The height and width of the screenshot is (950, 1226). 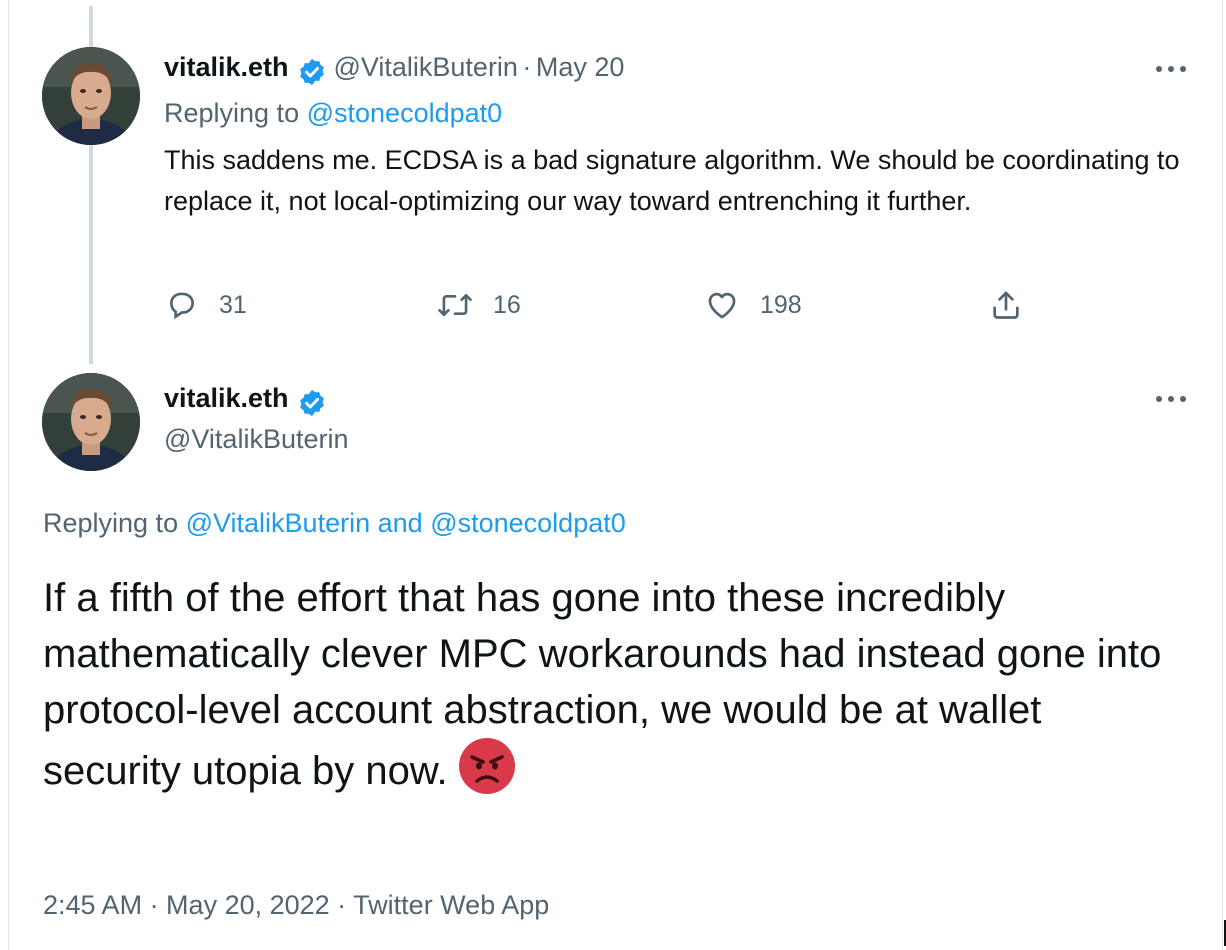 What do you see at coordinates (781, 304) in the screenshot?
I see `like-count: 198` at bounding box center [781, 304].